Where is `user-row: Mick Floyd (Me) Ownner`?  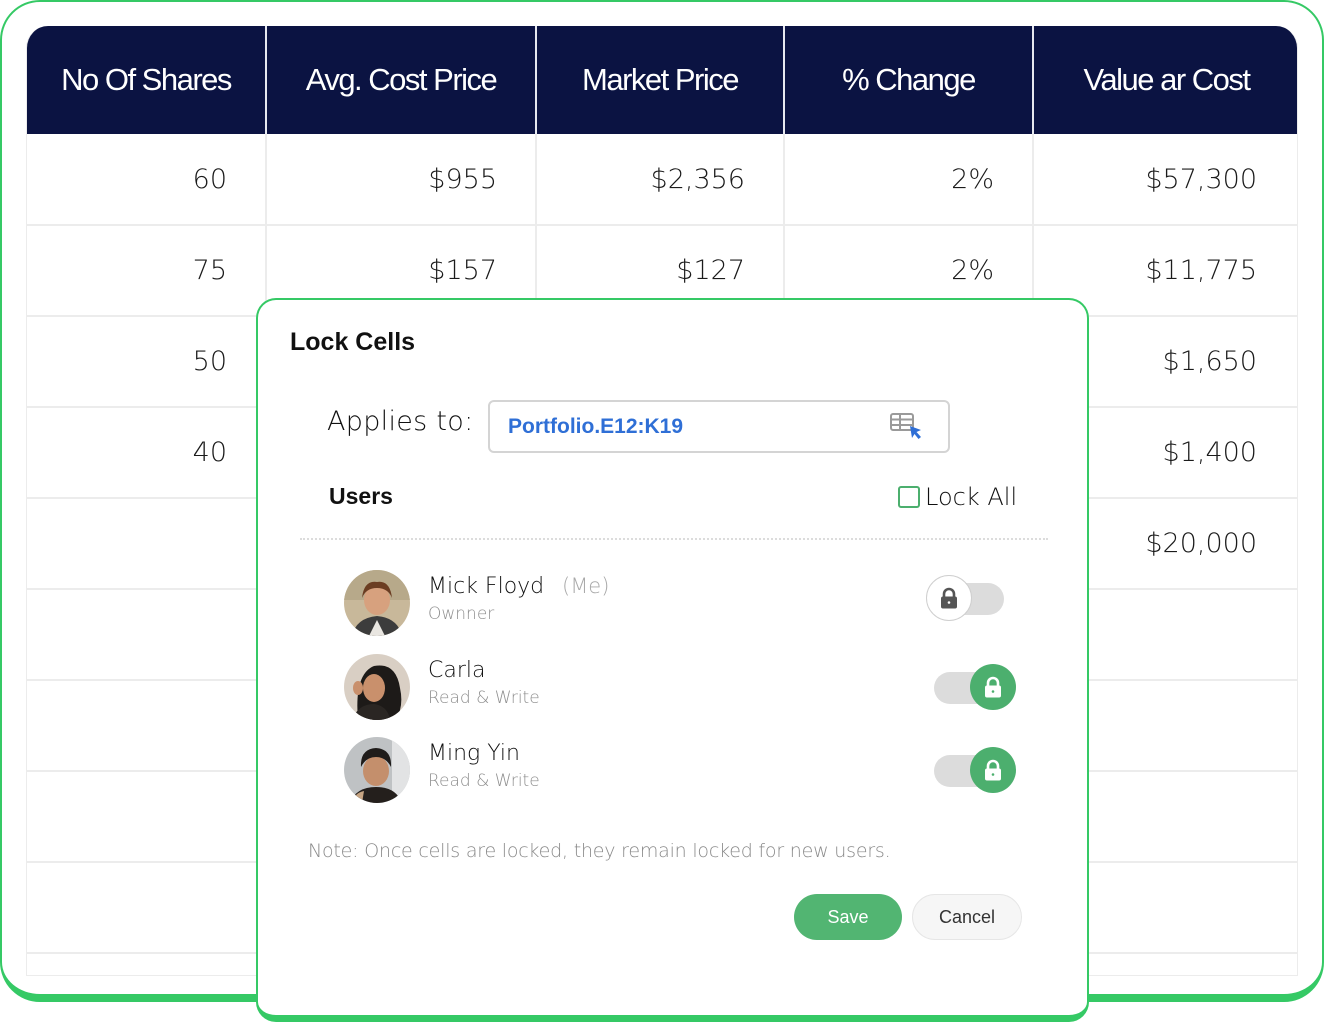
user-row: Mick Floyd (Me) Ownner is located at coordinates (684, 603).